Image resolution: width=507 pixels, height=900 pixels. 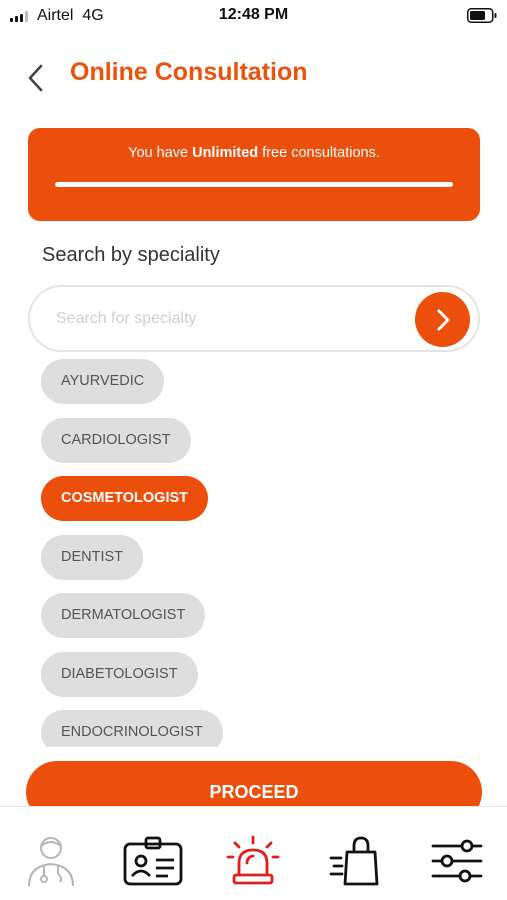 I want to click on consultation-progress-fill, so click(x=254, y=184).